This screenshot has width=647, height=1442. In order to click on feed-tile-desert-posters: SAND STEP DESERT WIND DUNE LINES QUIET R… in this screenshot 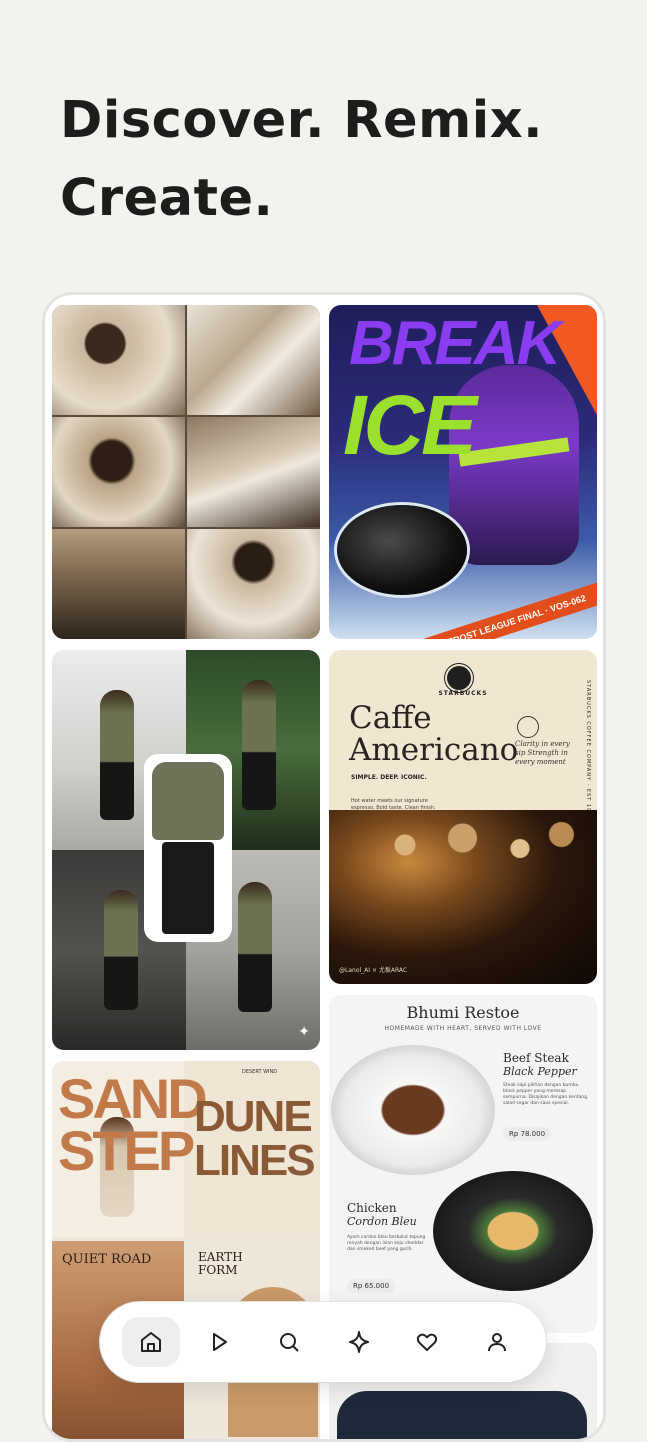, I will do `click(186, 1250)`.